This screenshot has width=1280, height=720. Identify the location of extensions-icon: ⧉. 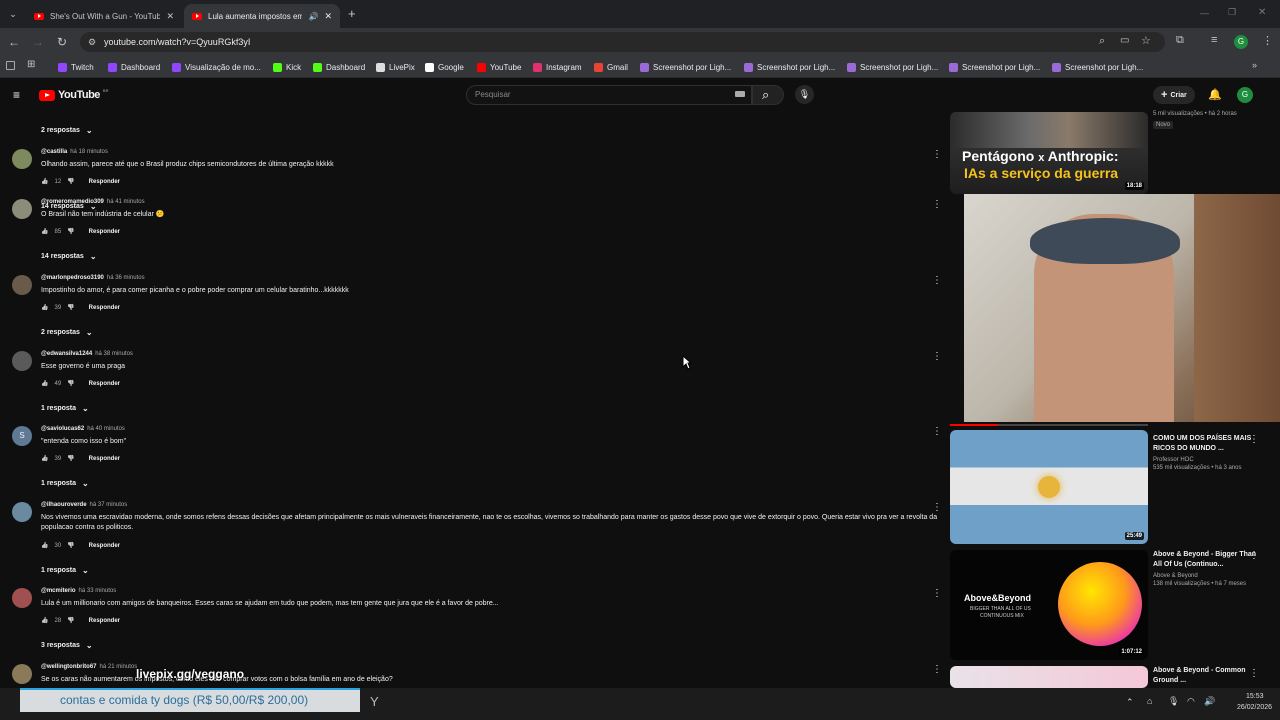
(1180, 40).